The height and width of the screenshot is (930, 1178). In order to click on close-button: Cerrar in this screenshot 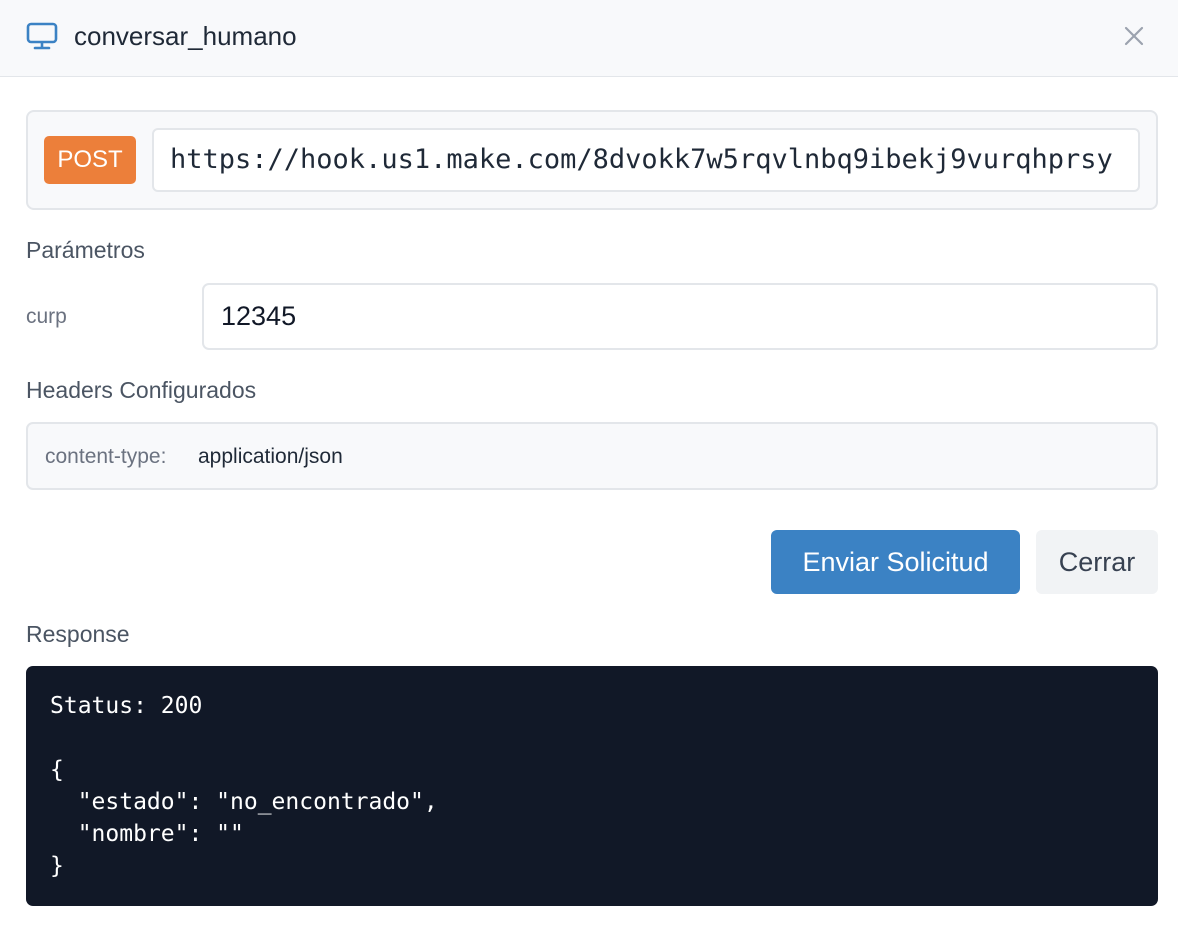, I will do `click(1097, 562)`.